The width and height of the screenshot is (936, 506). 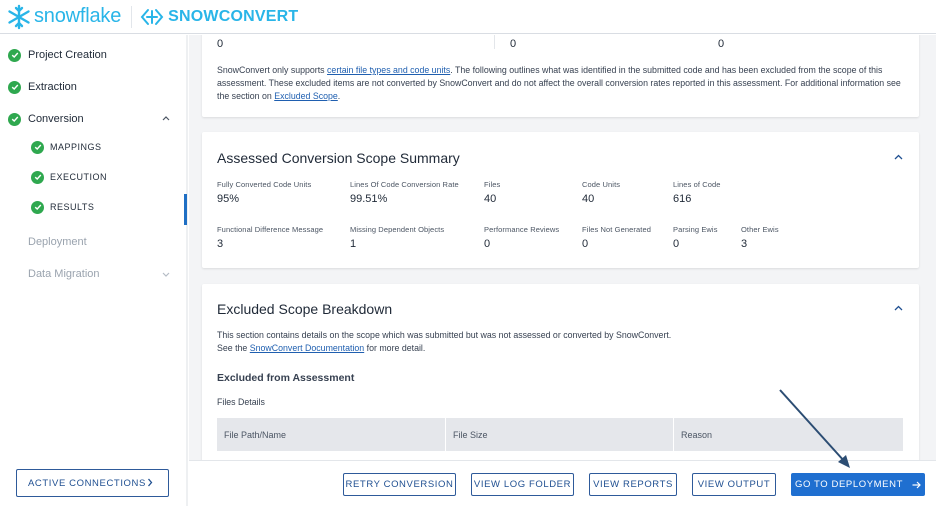 I want to click on snowconvert-documentation-link: SnowConvert Documentation, so click(x=307, y=348).